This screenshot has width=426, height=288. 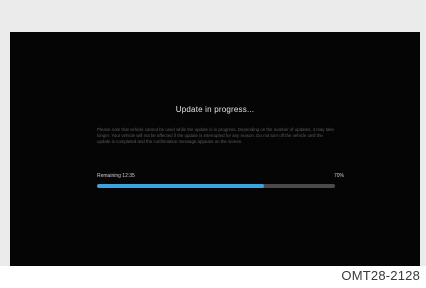 I want to click on progress-percent-label: 70%, so click(x=338, y=176).